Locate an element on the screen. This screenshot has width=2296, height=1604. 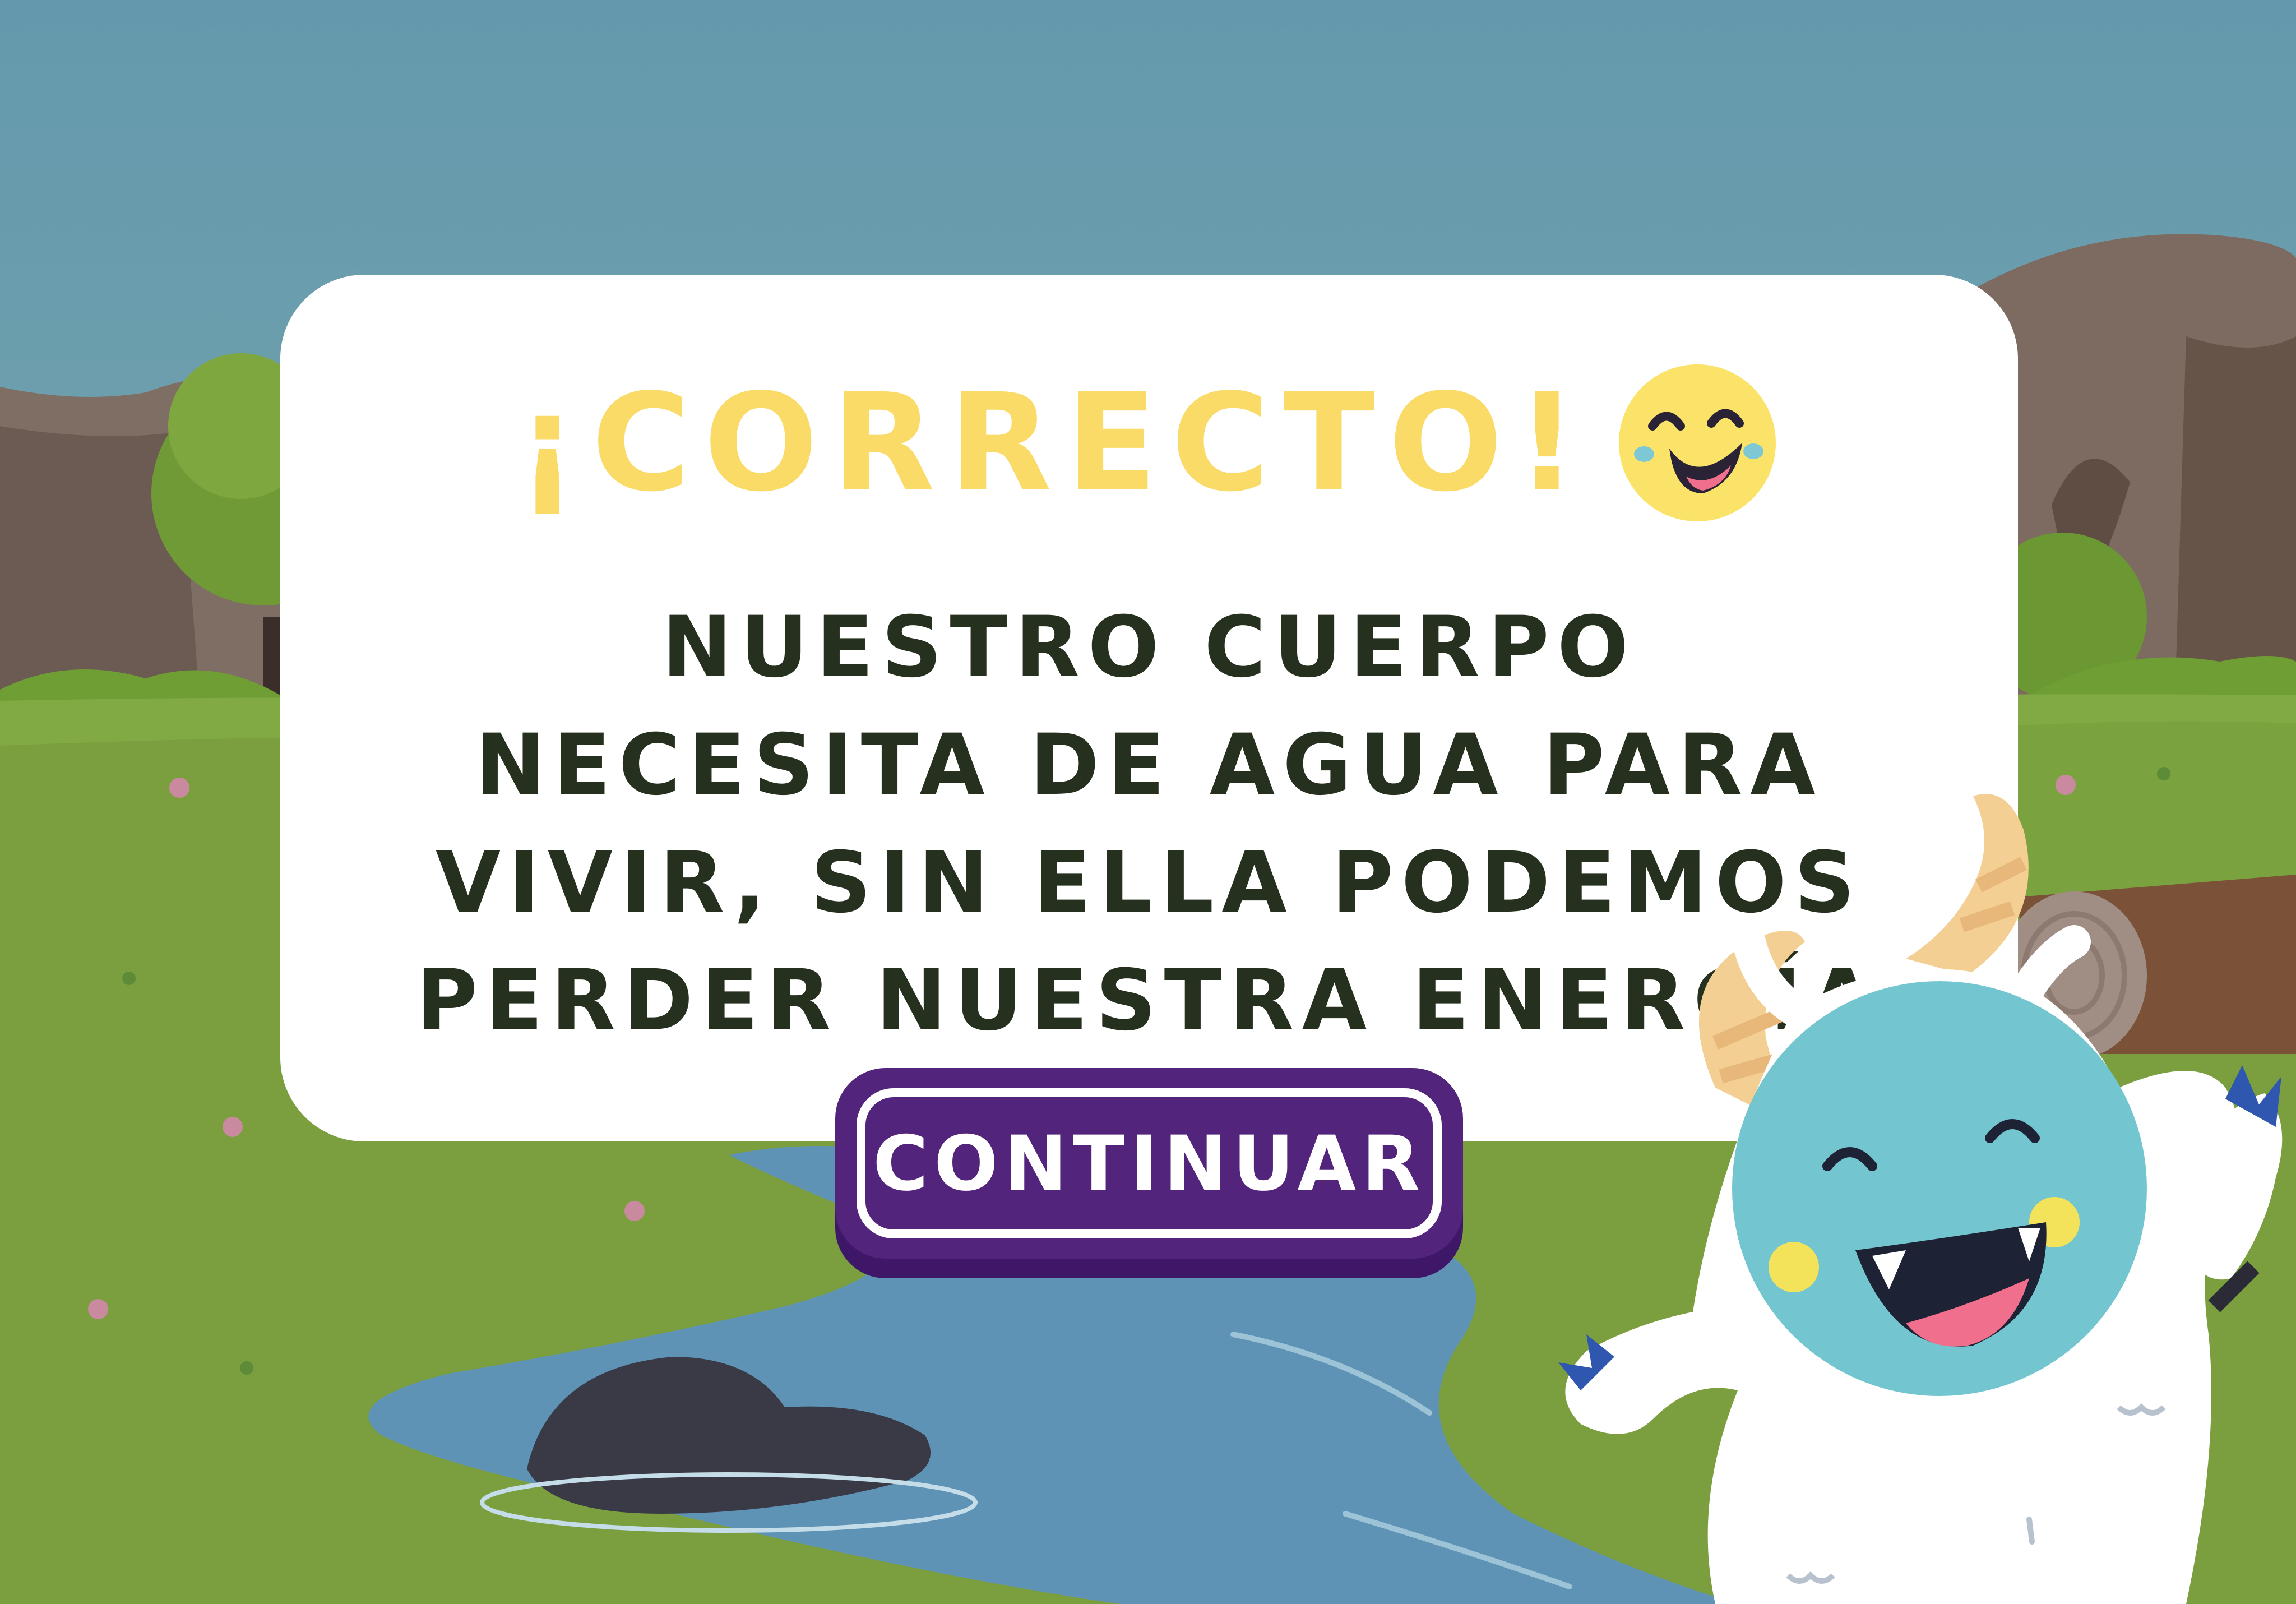
right-horn is located at coordinates (1967, 885).